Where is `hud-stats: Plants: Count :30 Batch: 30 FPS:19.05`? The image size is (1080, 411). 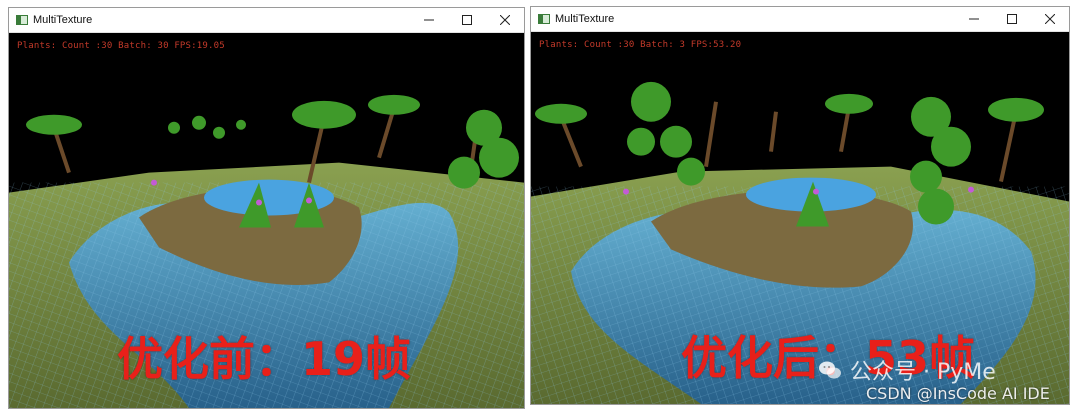
hud-stats: Plants: Count :30 Batch: 30 FPS:19.05 is located at coordinates (121, 46).